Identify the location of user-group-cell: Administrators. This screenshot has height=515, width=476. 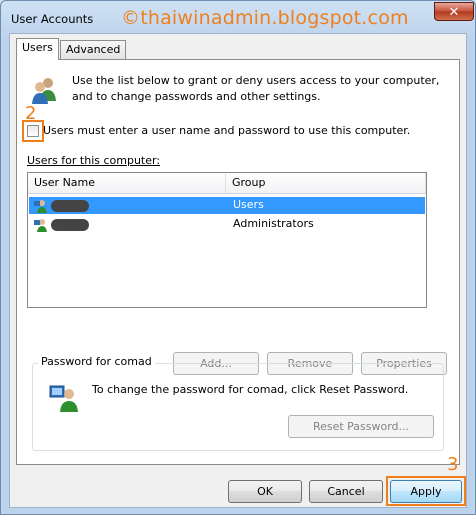
(273, 223).